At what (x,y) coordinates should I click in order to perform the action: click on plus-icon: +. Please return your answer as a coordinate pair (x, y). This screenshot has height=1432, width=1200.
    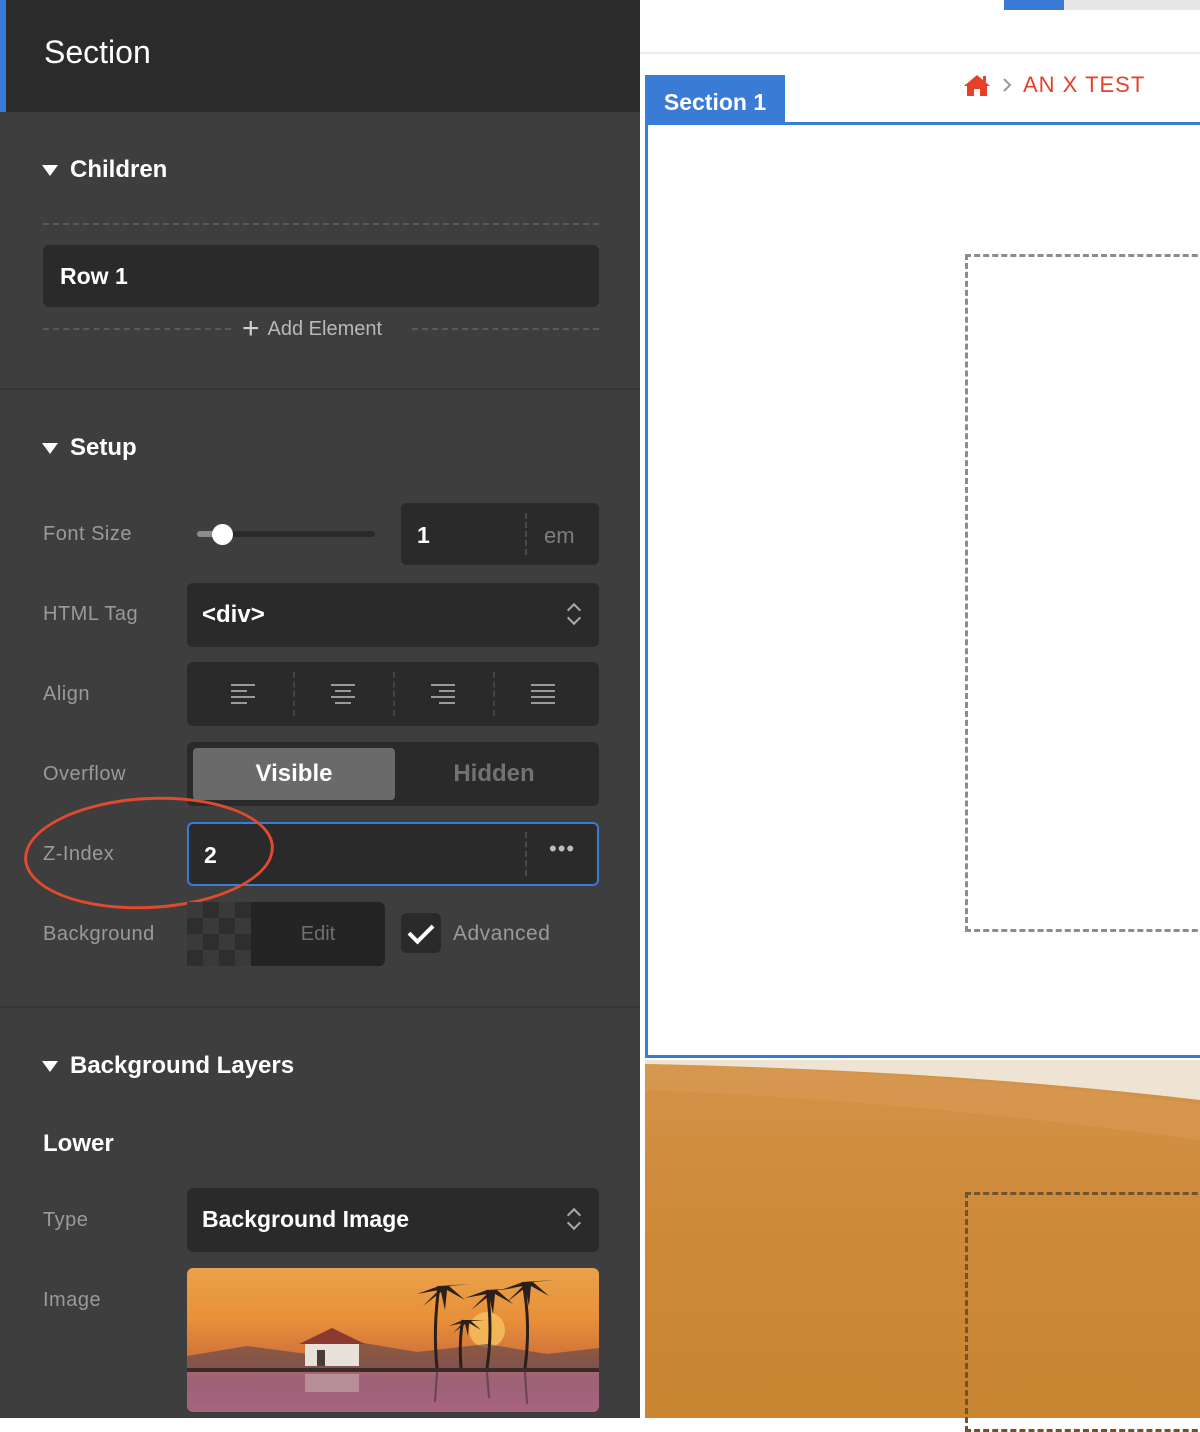
    Looking at the image, I should click on (251, 328).